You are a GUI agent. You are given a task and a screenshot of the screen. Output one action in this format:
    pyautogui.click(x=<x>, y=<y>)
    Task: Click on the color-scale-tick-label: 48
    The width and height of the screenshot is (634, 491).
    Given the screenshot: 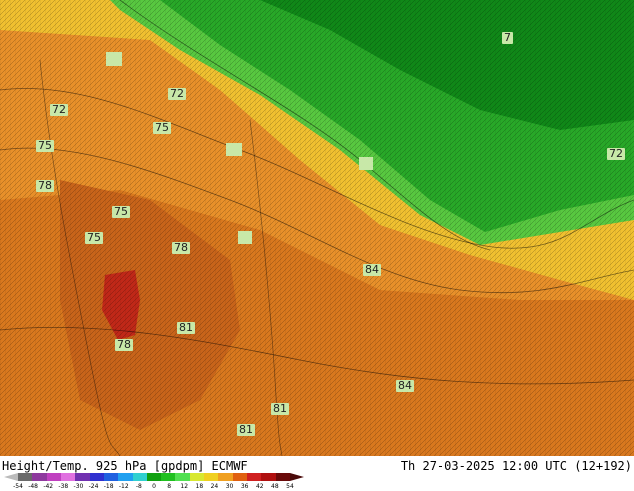 What is the action you would take?
    pyautogui.click(x=275, y=486)
    